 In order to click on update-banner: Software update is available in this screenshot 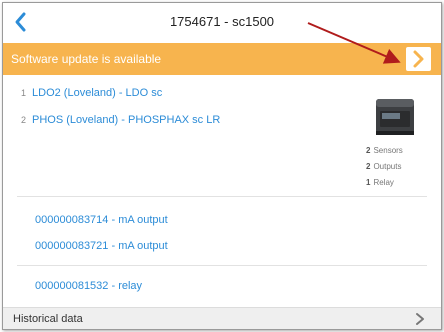, I will do `click(222, 59)`.